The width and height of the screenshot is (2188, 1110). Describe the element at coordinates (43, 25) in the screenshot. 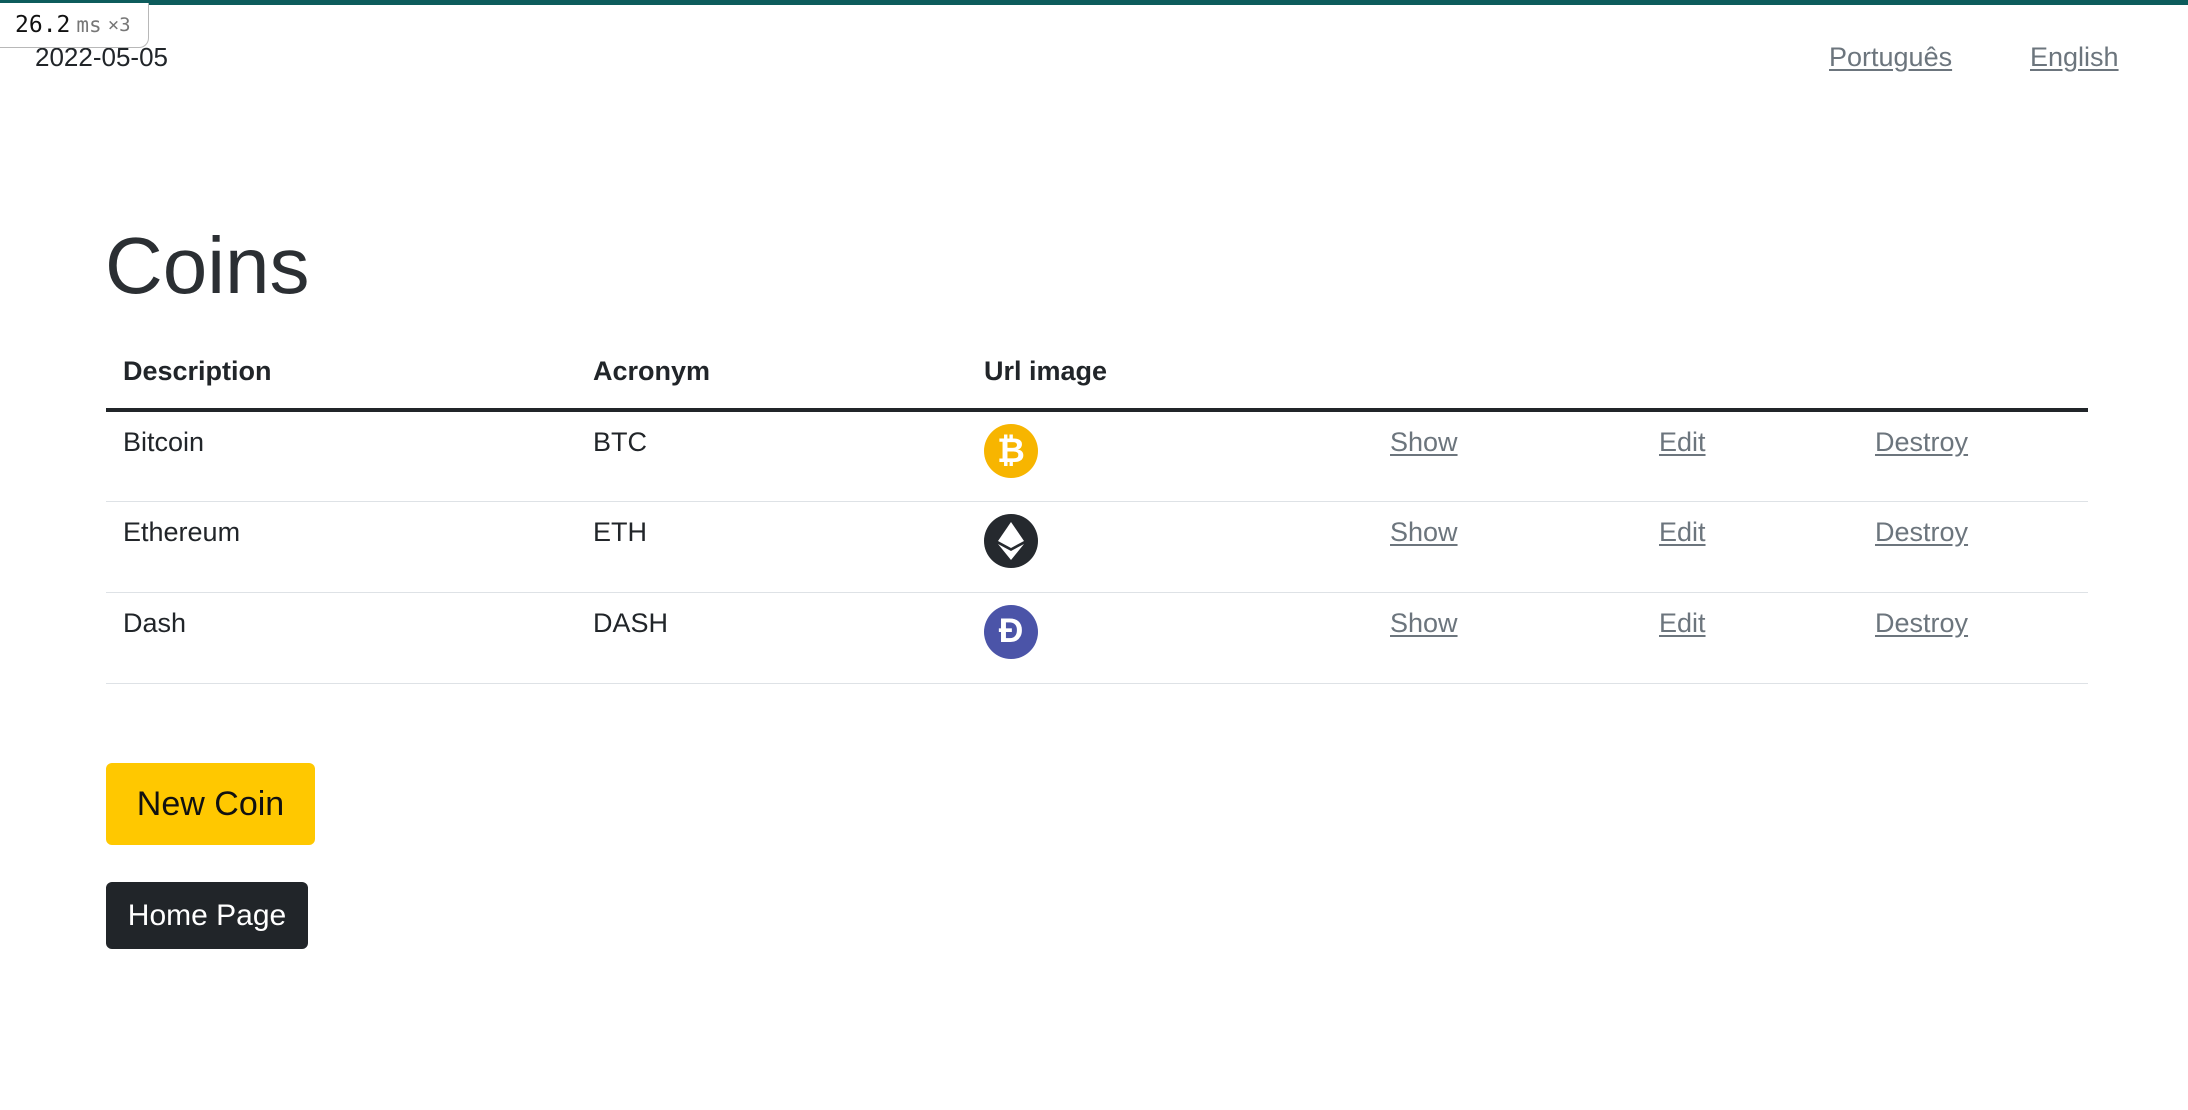

I see `perf-value: 26.2` at that location.